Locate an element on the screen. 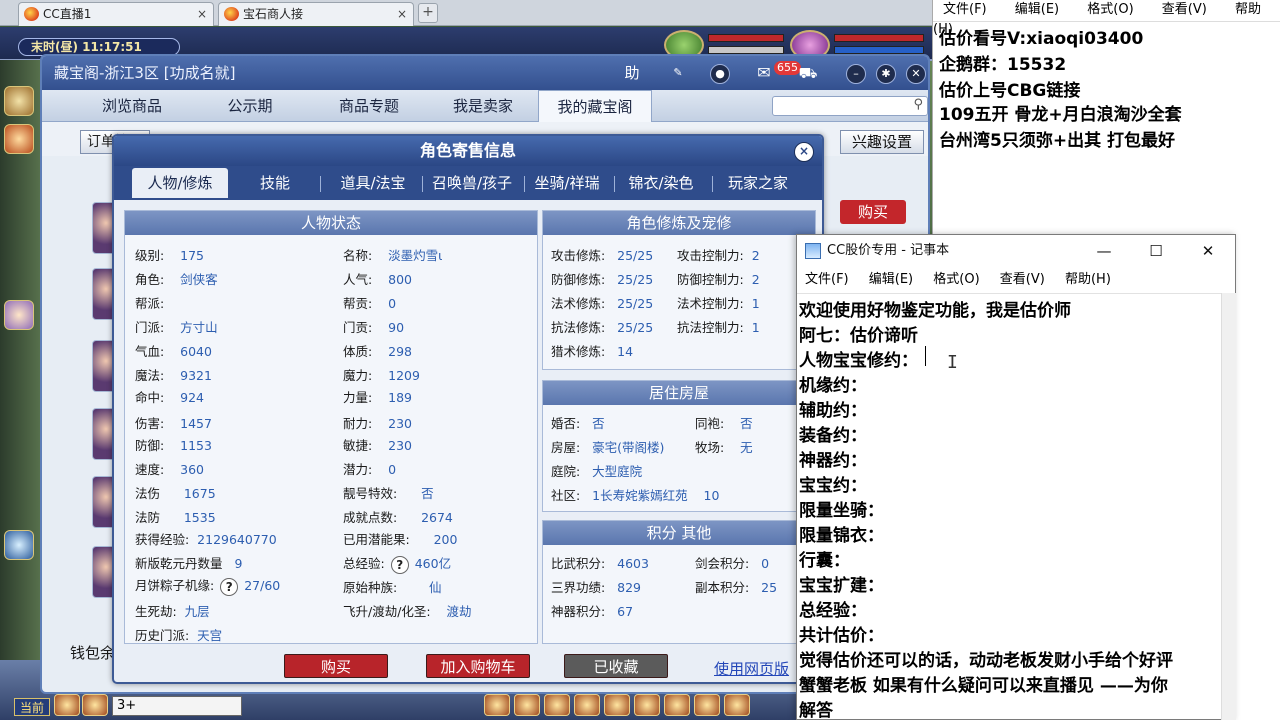  notepad-line: 装备约： is located at coordinates (833, 436).